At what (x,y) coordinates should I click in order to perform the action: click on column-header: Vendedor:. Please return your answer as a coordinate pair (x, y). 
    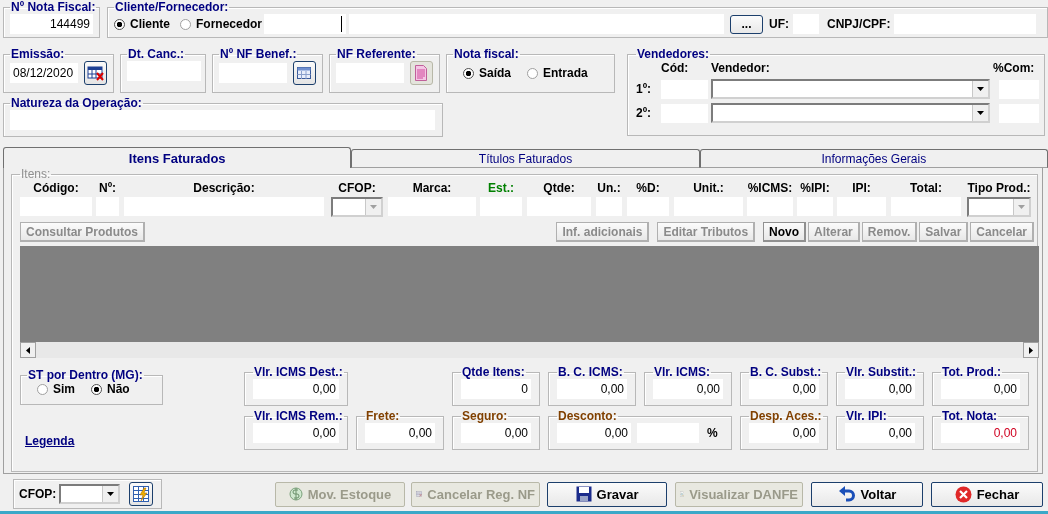
    Looking at the image, I should click on (741, 68).